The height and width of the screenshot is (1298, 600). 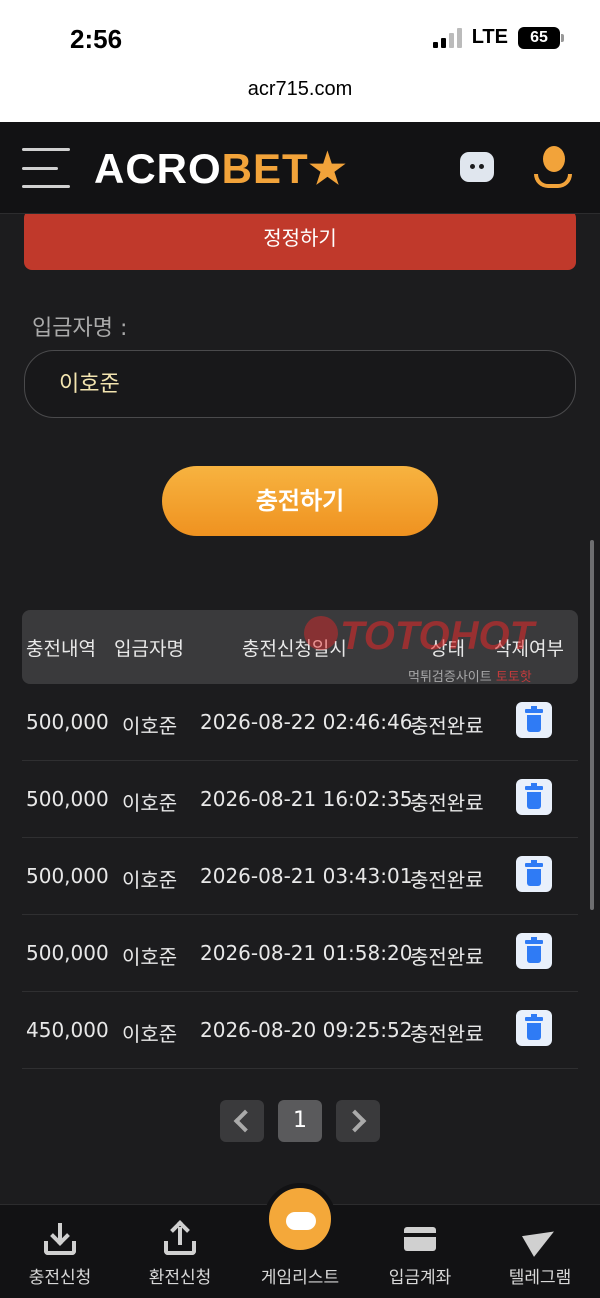 I want to click on row-datetime: 2026-08-21 16:02:35, so click(x=306, y=799).